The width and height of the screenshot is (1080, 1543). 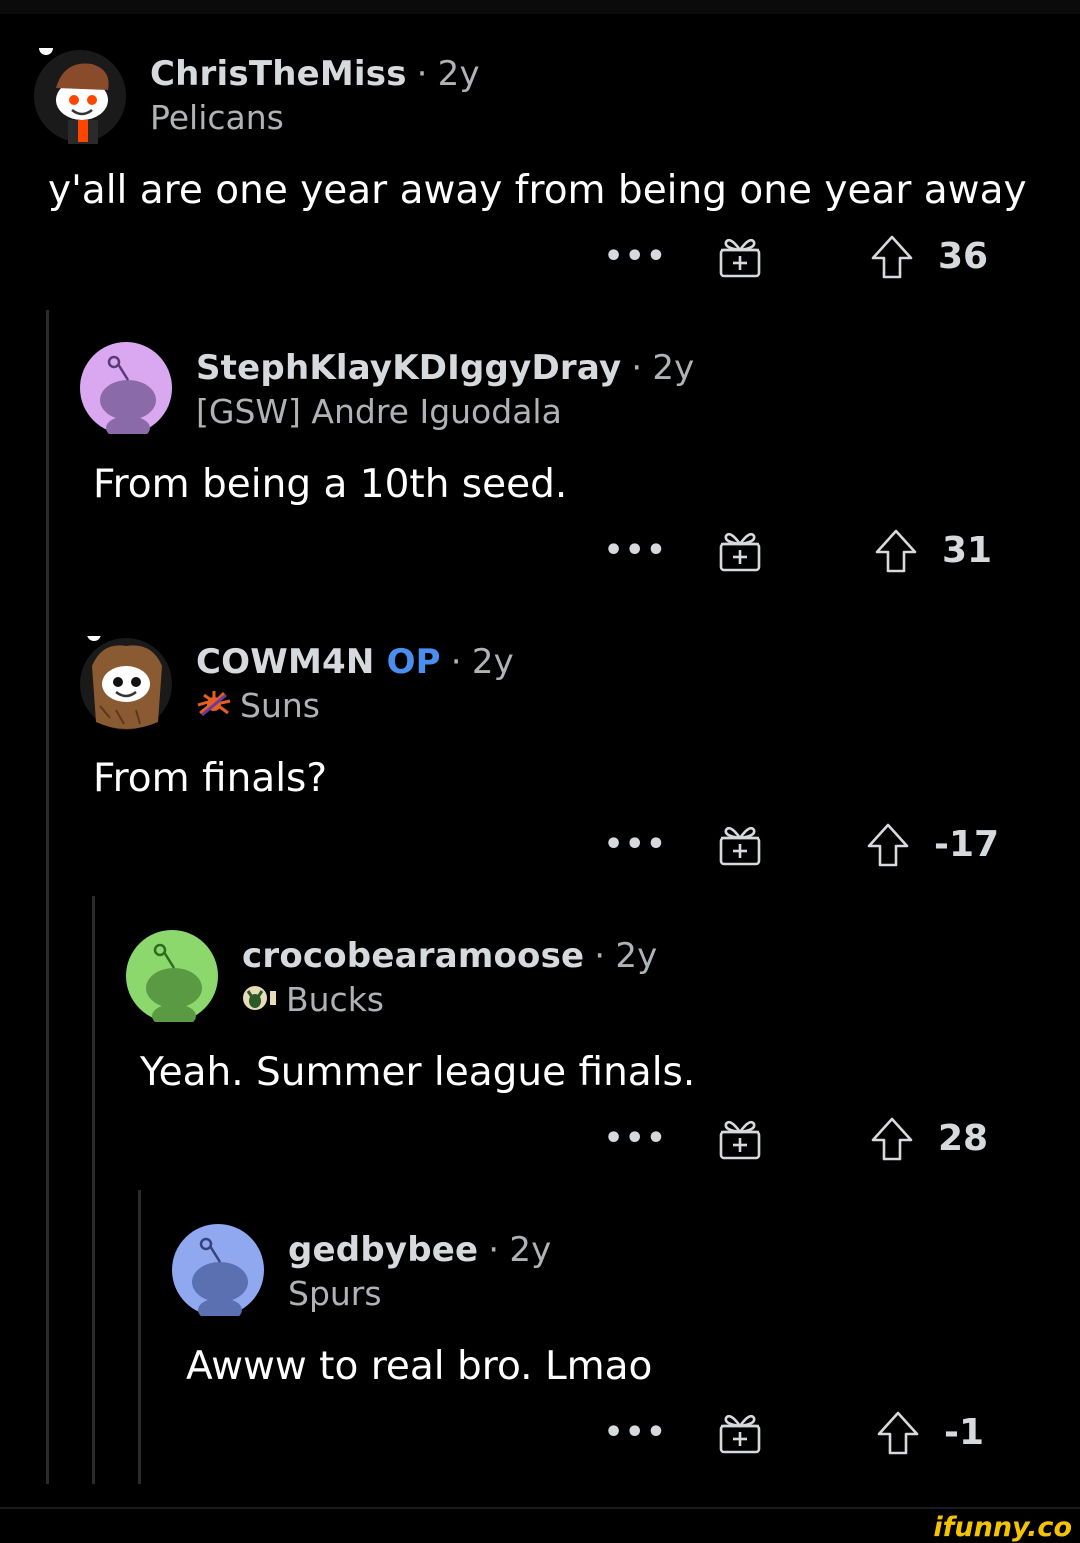 What do you see at coordinates (419, 1366) in the screenshot?
I see `comment-body: Awww to real bro. Lmao` at bounding box center [419, 1366].